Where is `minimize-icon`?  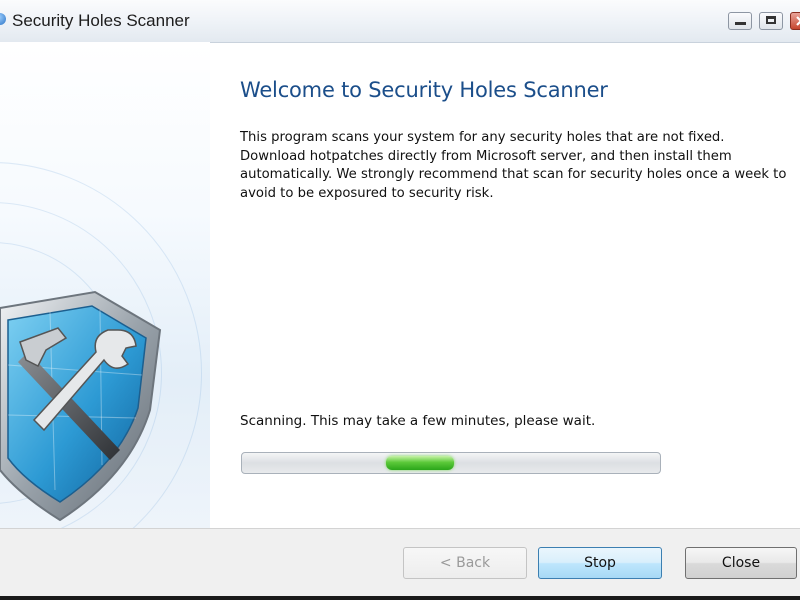 minimize-icon is located at coordinates (740, 23).